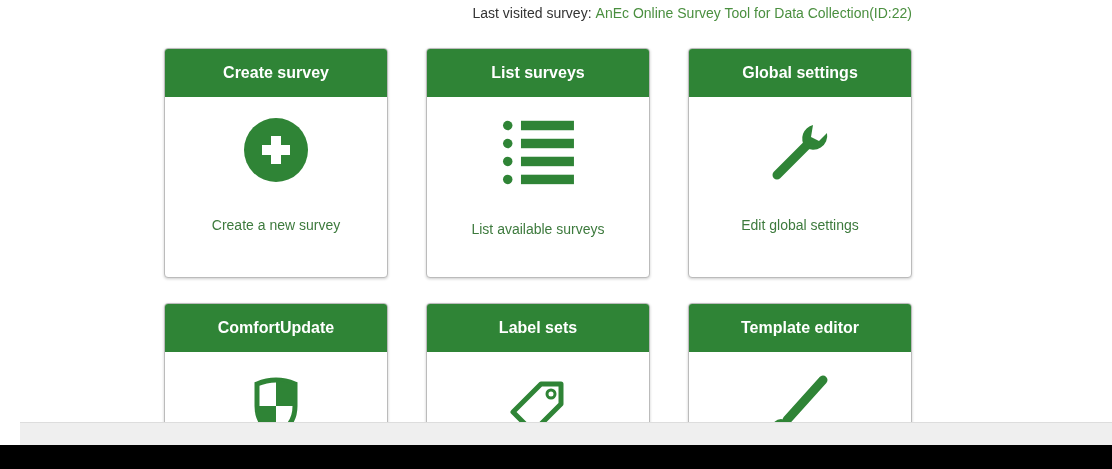 Image resolution: width=1112 pixels, height=469 pixels. Describe the element at coordinates (800, 73) in the screenshot. I see `card-title: Global settings` at that location.